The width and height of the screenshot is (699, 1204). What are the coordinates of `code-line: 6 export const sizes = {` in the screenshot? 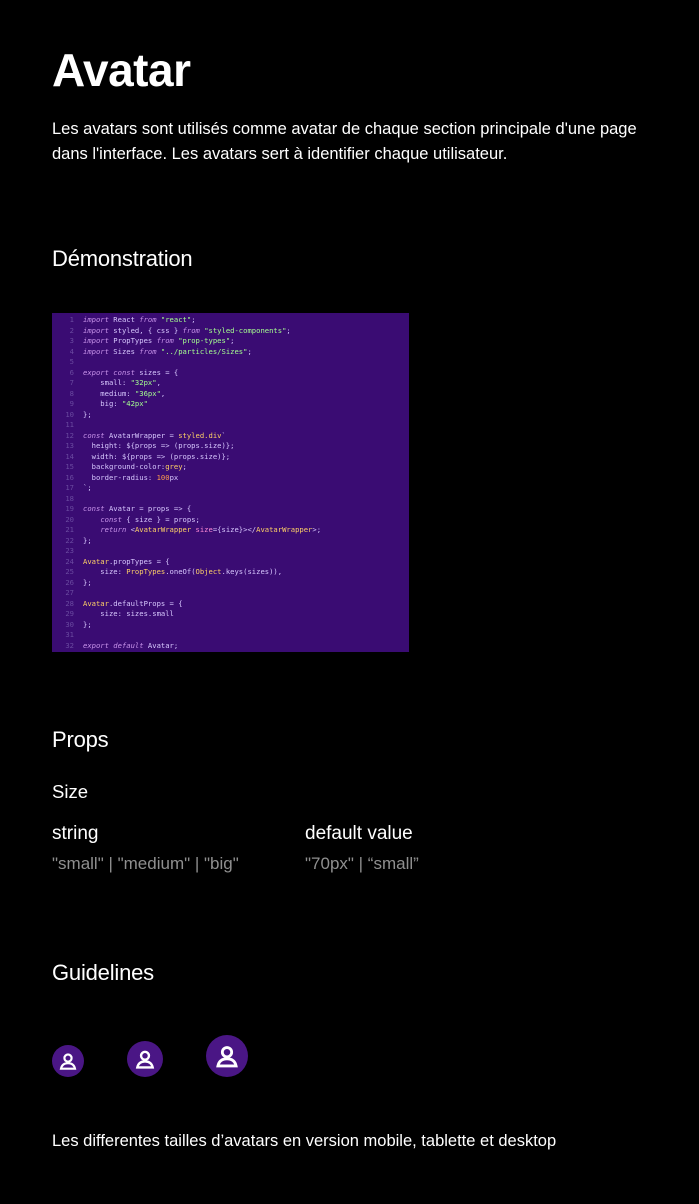 It's located at (230, 373).